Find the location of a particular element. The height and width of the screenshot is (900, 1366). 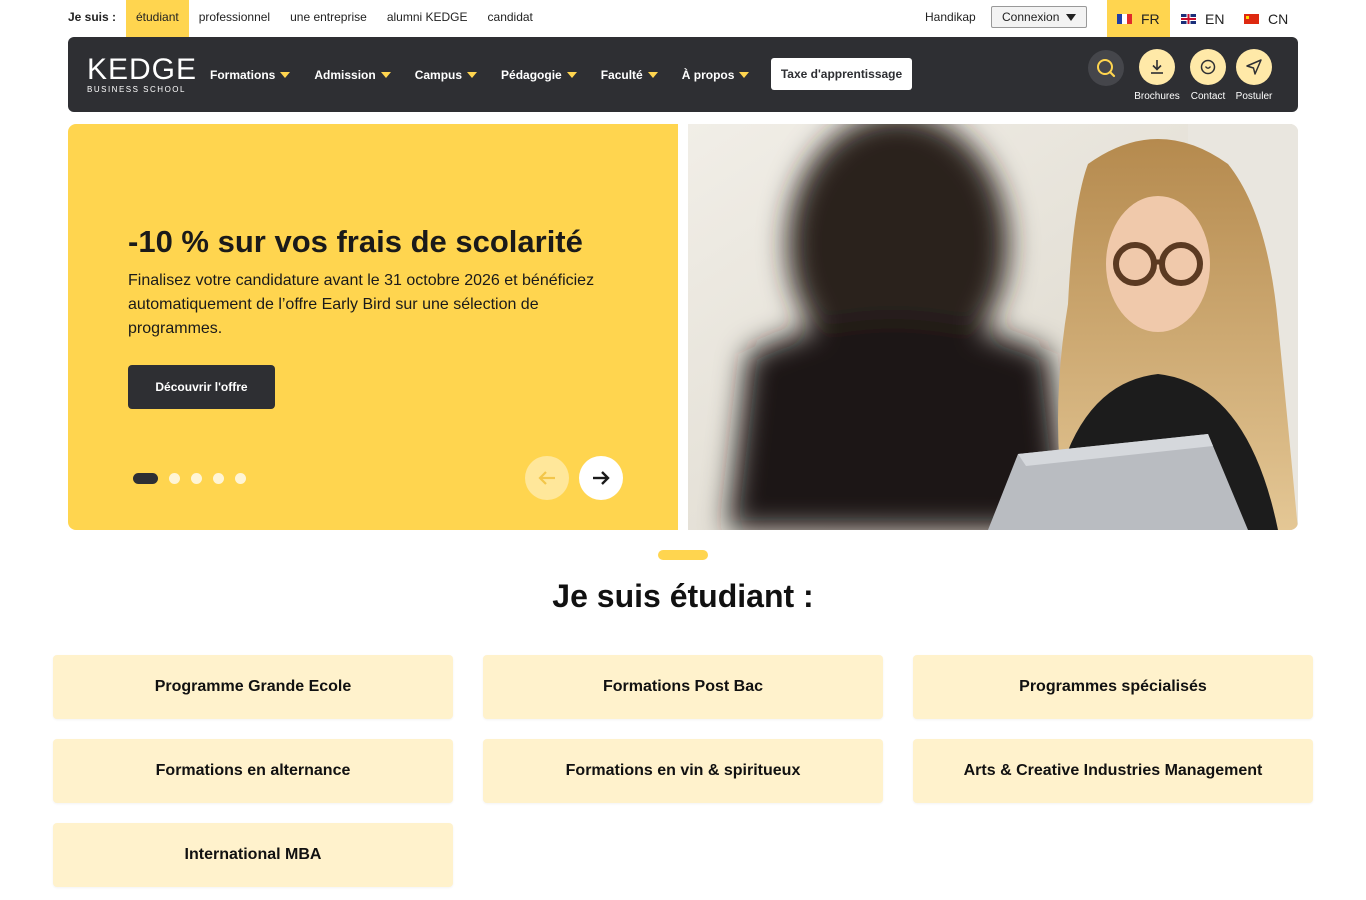

card-programmes-specialises: Programmes spécialisés is located at coordinates (1113, 687).